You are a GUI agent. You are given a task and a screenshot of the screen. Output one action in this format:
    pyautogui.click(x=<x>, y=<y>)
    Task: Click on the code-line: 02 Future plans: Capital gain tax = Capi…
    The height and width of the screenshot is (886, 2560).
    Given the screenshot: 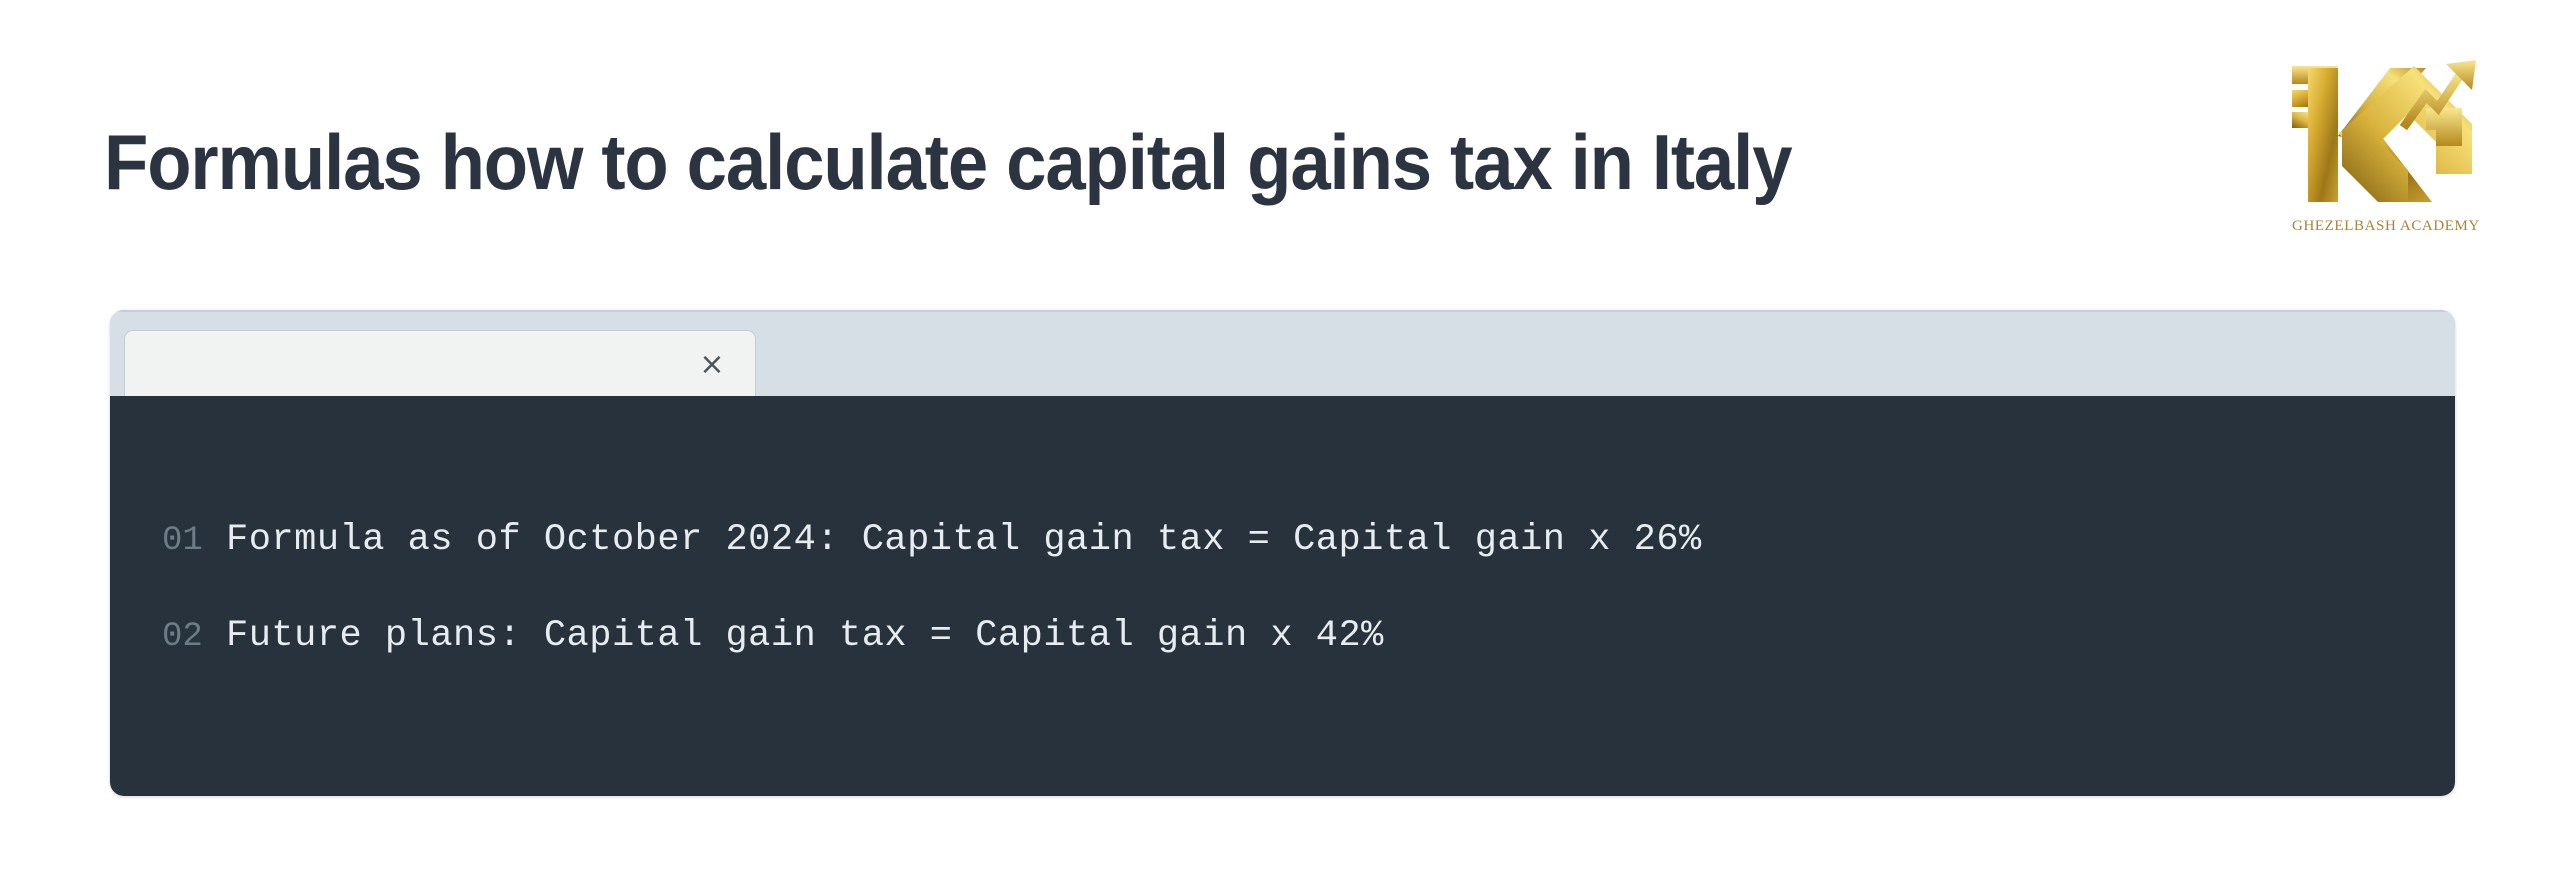 What is the action you would take?
    pyautogui.click(x=1282, y=636)
    